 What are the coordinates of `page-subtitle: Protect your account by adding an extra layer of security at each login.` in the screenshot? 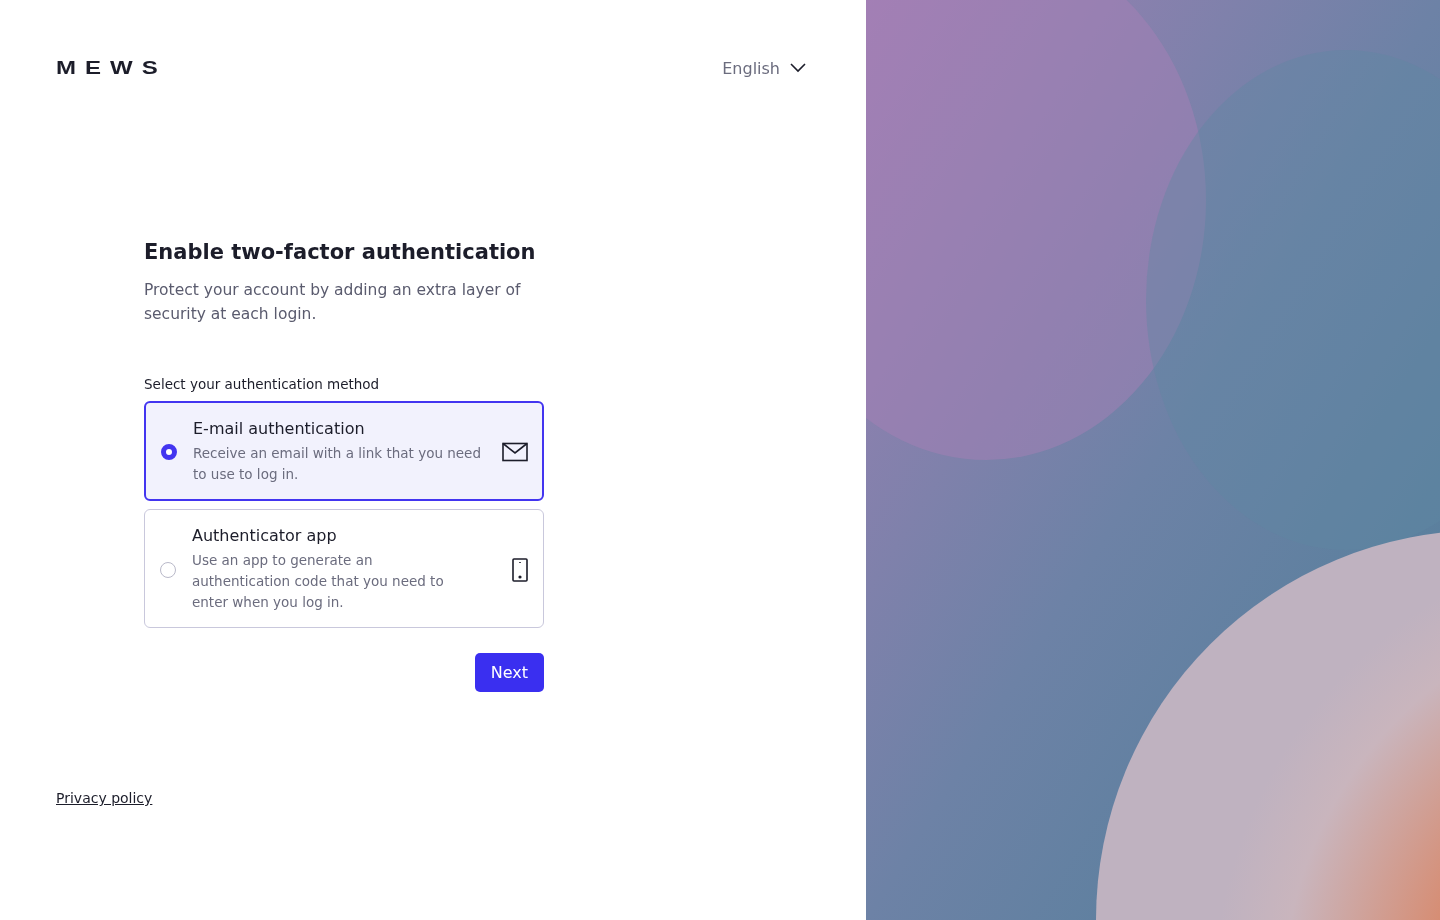 It's located at (333, 302).